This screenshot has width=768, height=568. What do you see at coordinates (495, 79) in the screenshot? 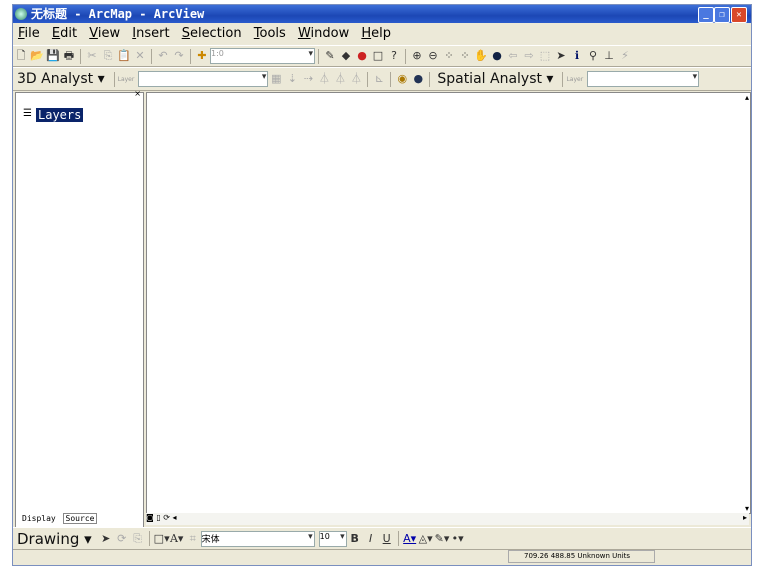
I see `spatial-analyst-menu: Spatial Analyst ▾` at bounding box center [495, 79].